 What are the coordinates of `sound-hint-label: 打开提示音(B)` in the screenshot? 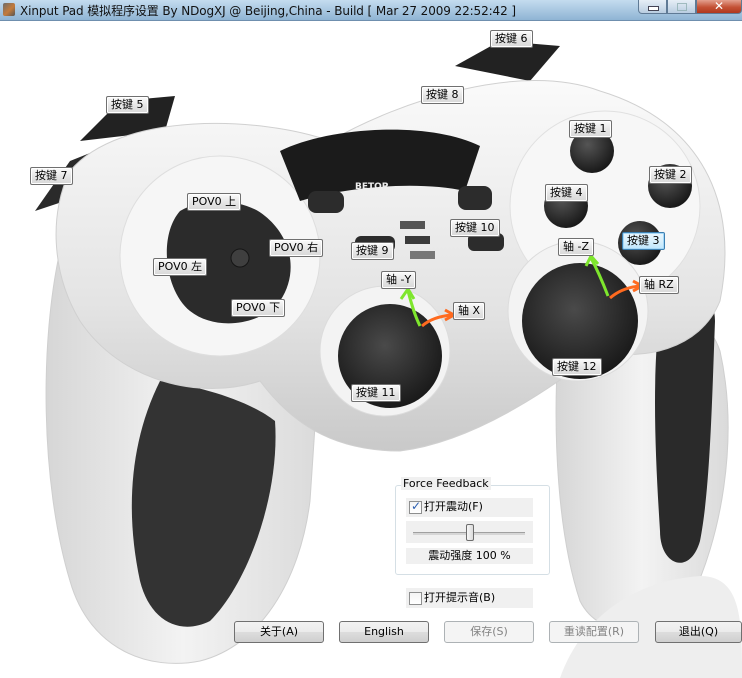 It's located at (460, 597).